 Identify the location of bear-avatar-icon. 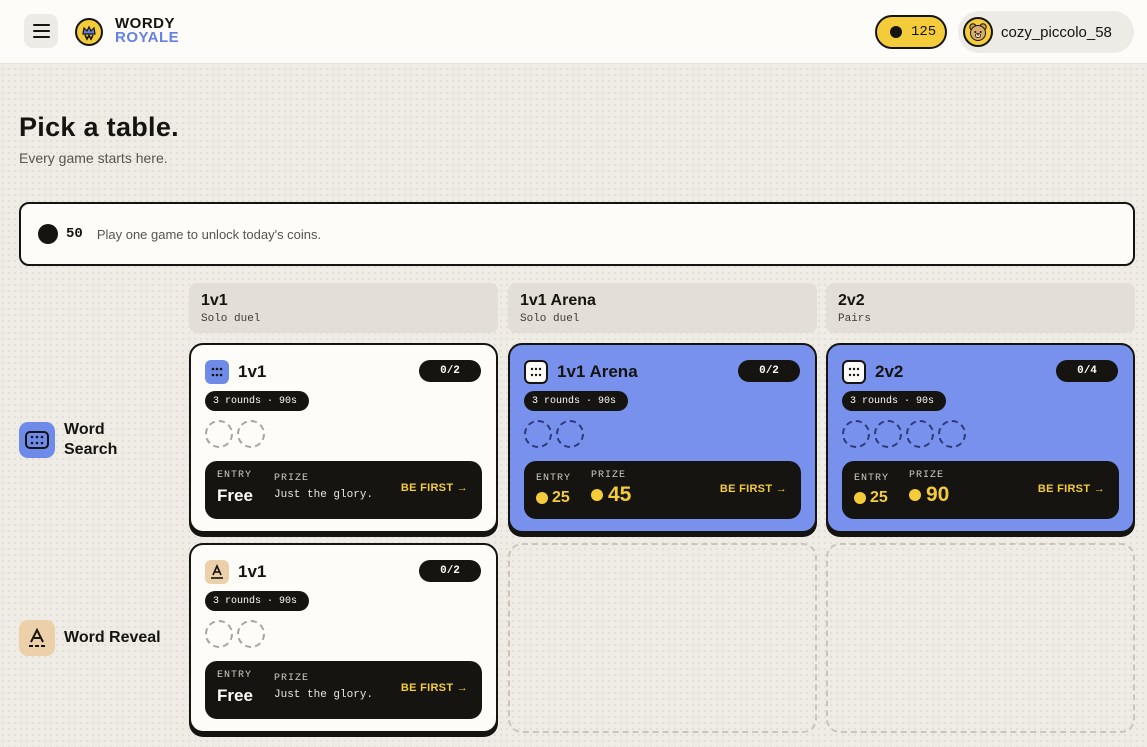
(978, 32).